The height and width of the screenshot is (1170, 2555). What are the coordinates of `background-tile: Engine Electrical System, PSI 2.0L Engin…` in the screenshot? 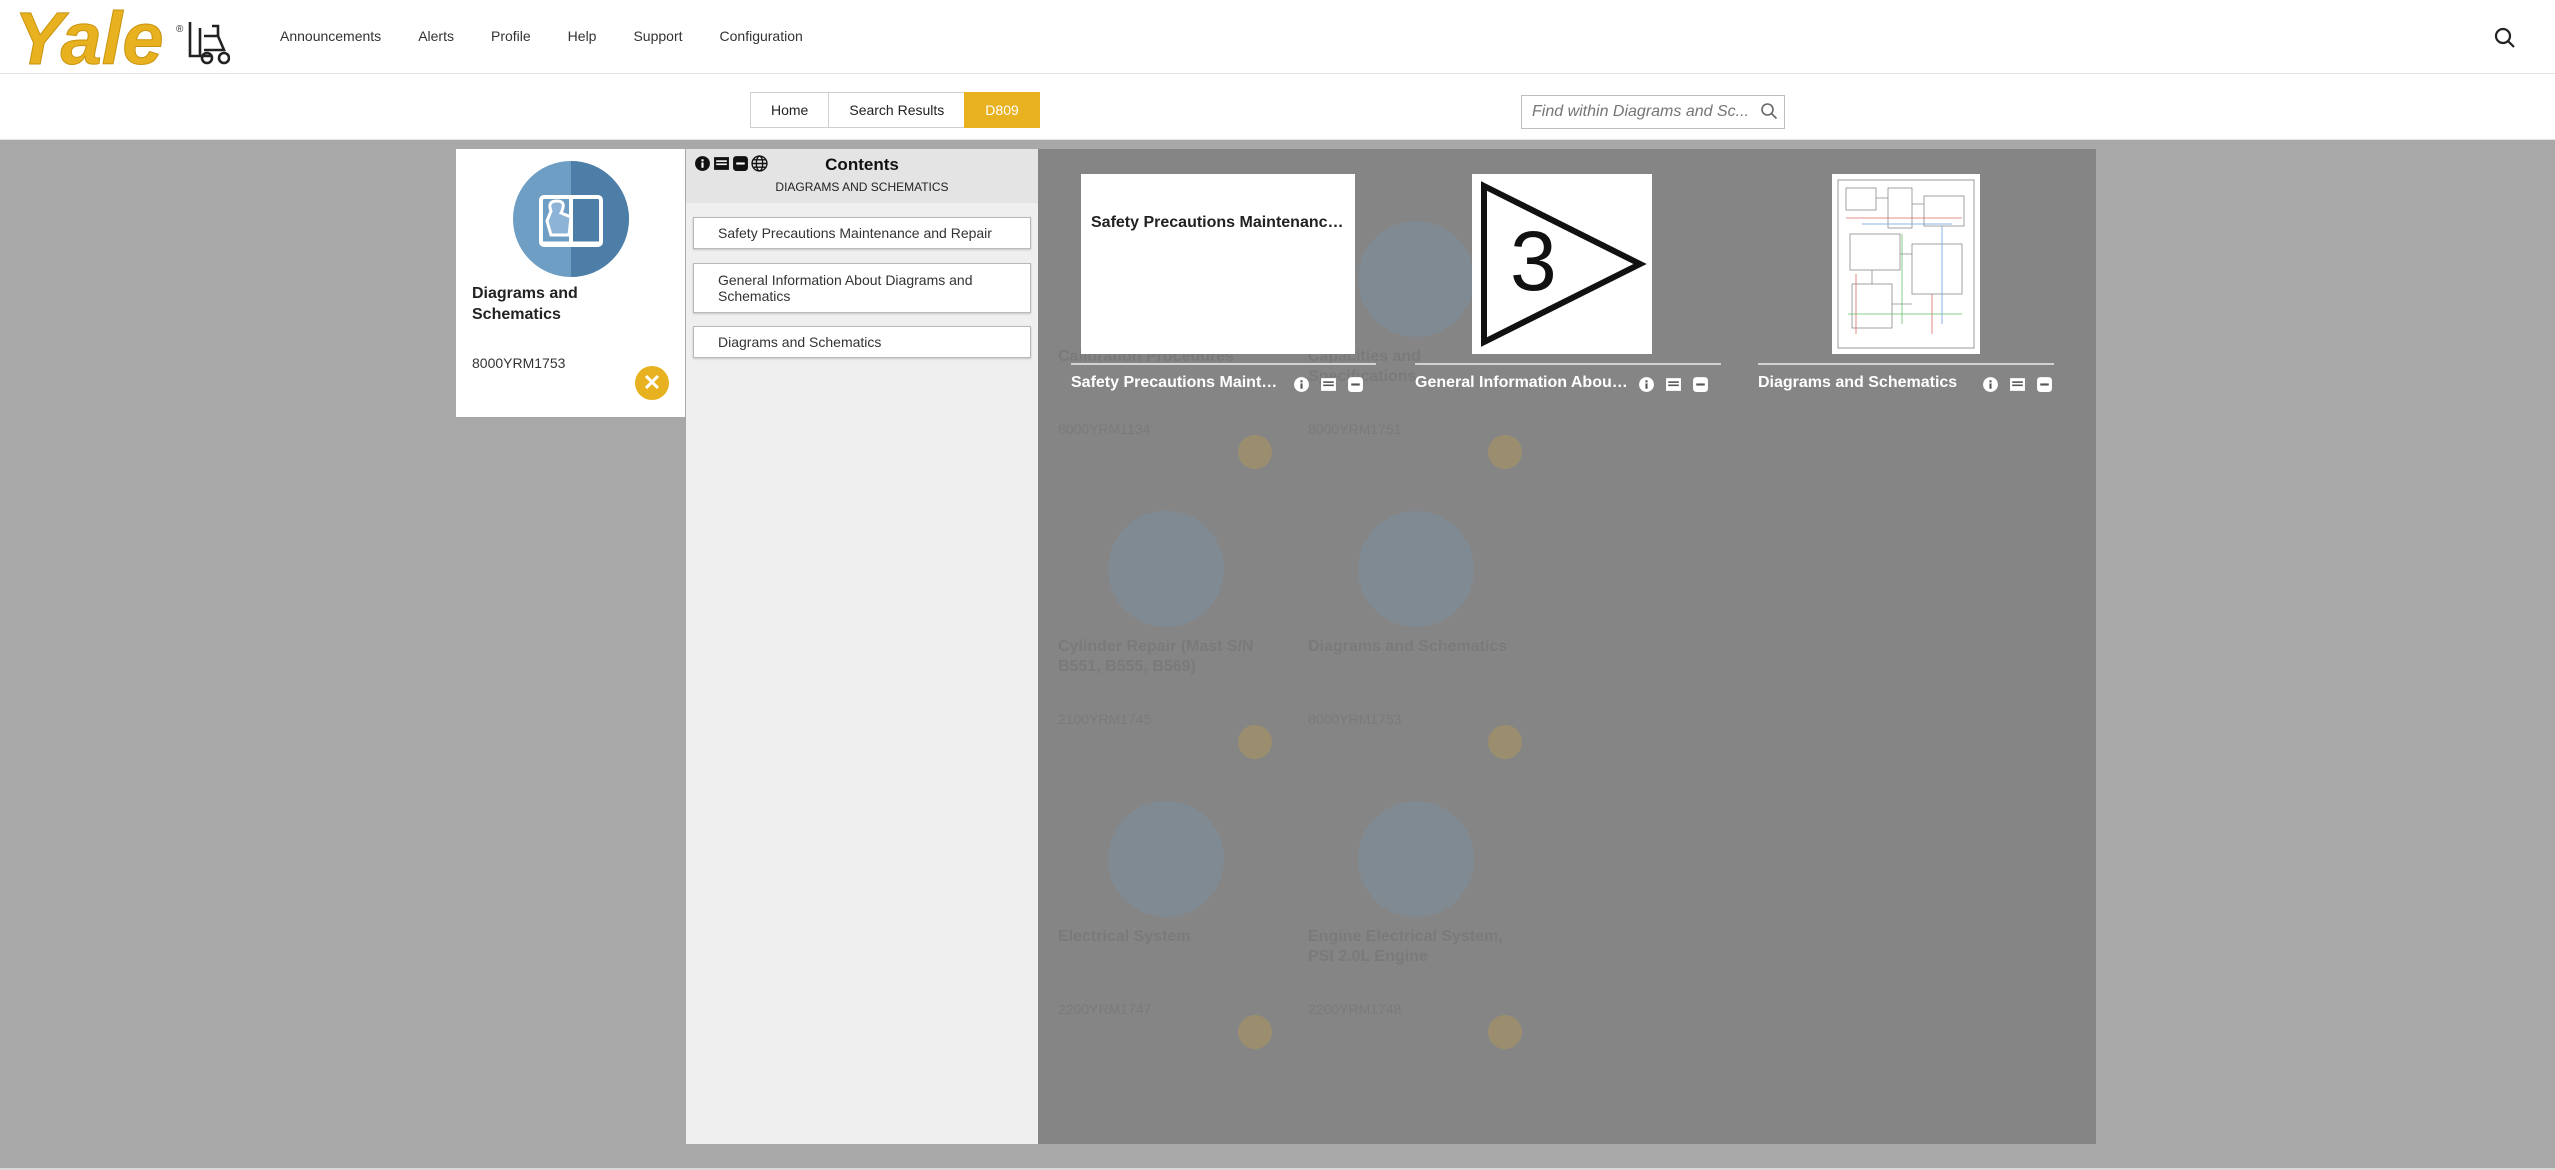 It's located at (1426, 889).